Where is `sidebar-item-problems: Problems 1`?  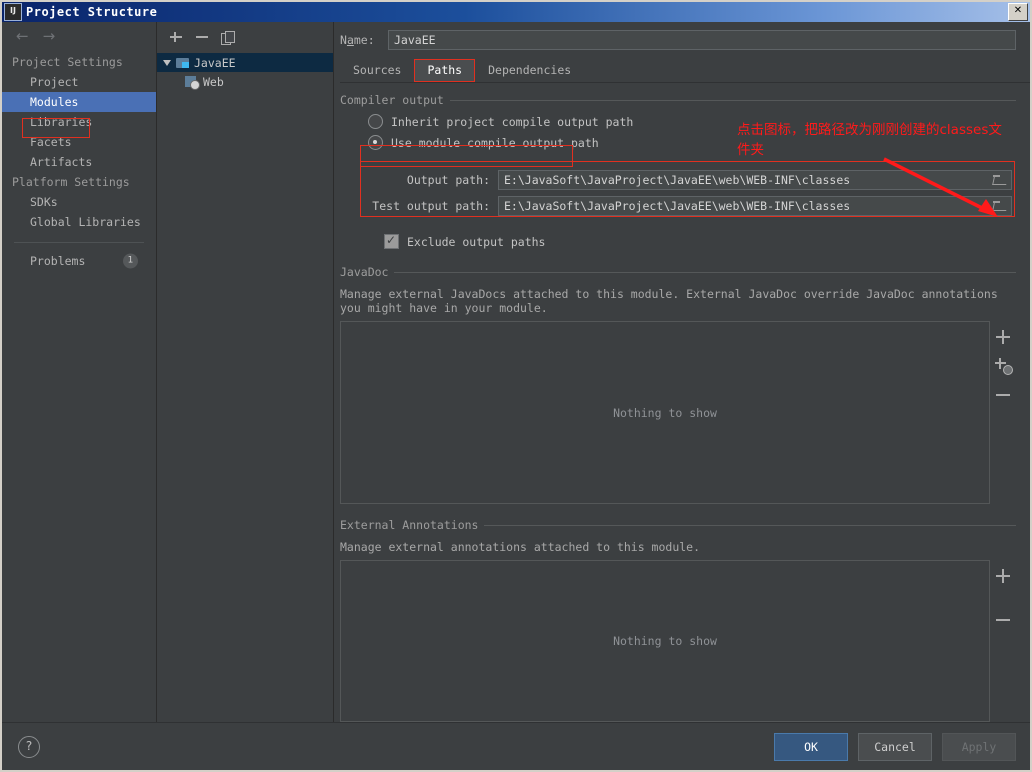
sidebar-item-problems: Problems 1 is located at coordinates (79, 261).